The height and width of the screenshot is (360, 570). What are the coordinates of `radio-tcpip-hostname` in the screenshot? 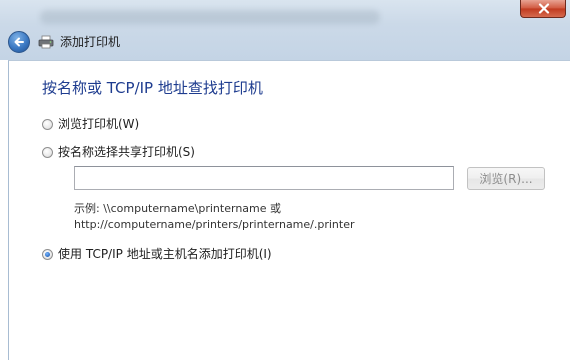 It's located at (47, 254).